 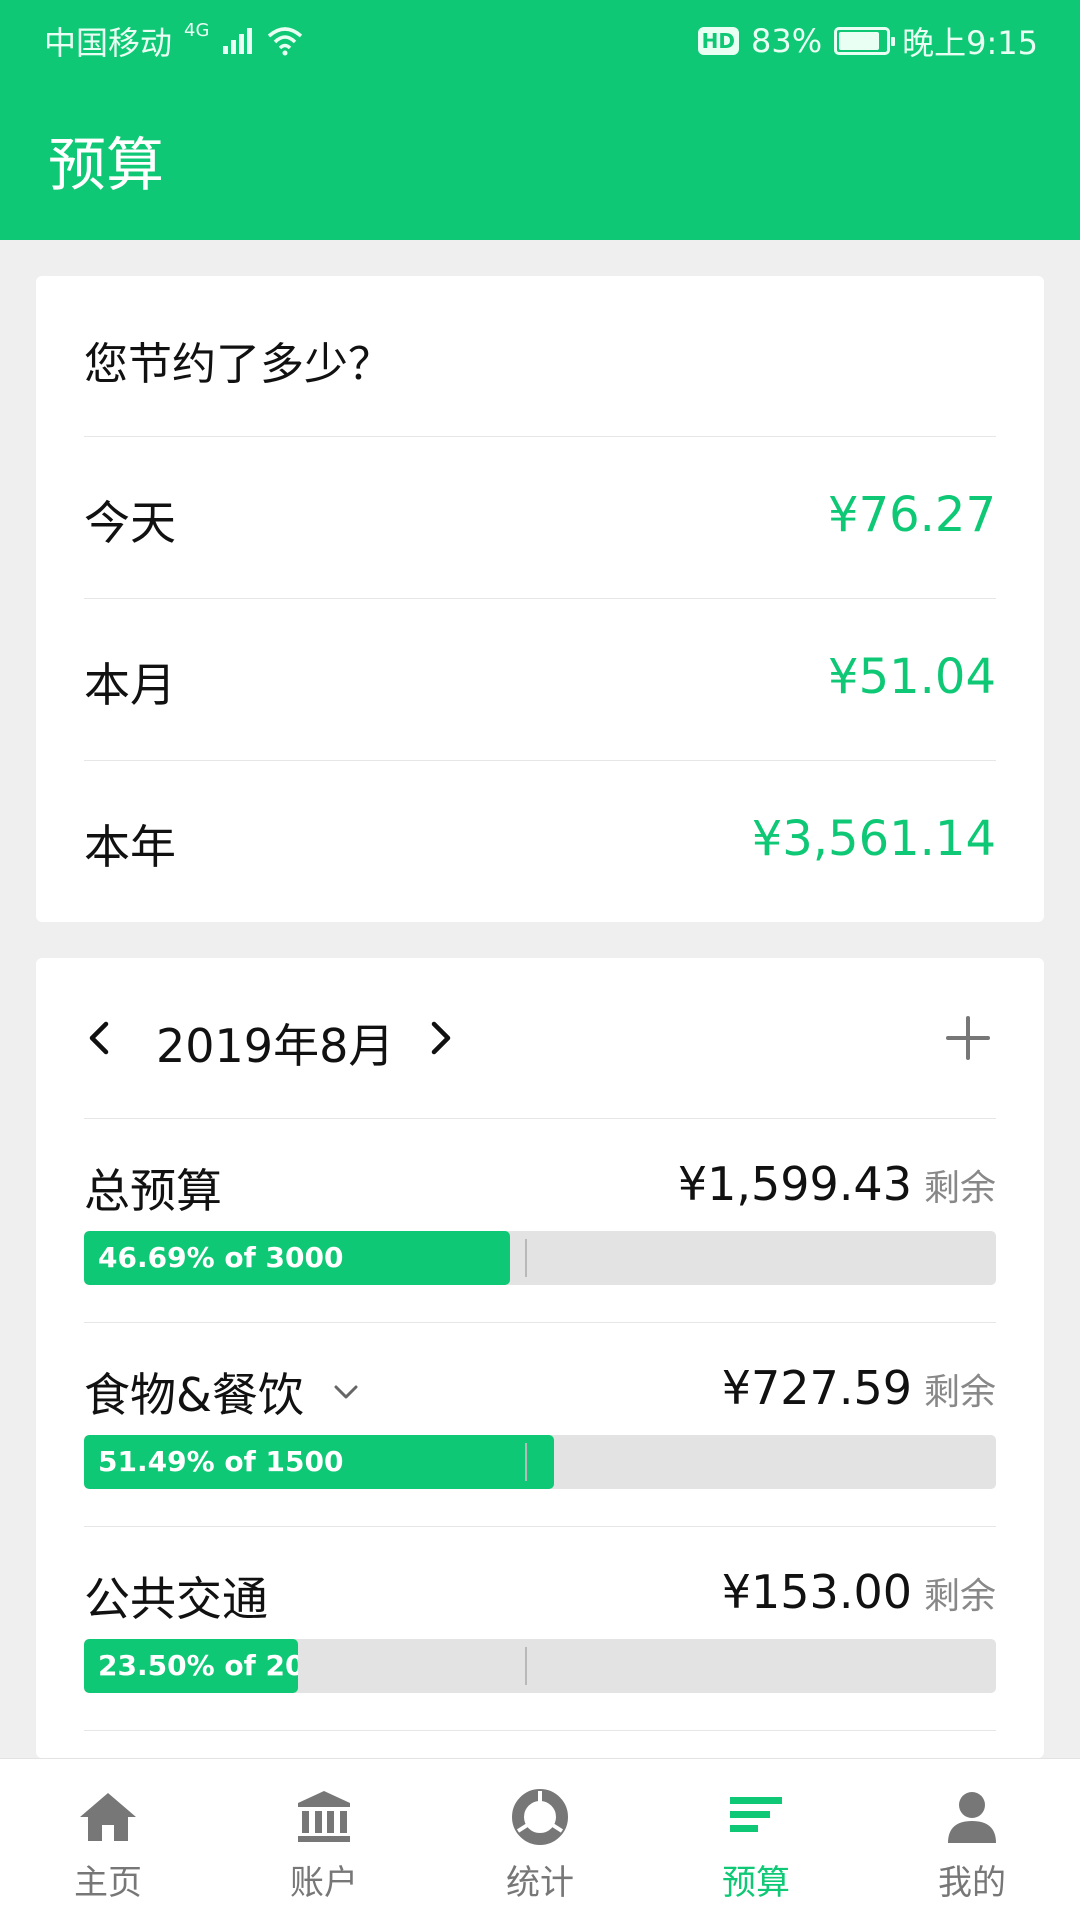 I want to click on budget-progress-bar: 23.50% of 200, so click(x=540, y=1666).